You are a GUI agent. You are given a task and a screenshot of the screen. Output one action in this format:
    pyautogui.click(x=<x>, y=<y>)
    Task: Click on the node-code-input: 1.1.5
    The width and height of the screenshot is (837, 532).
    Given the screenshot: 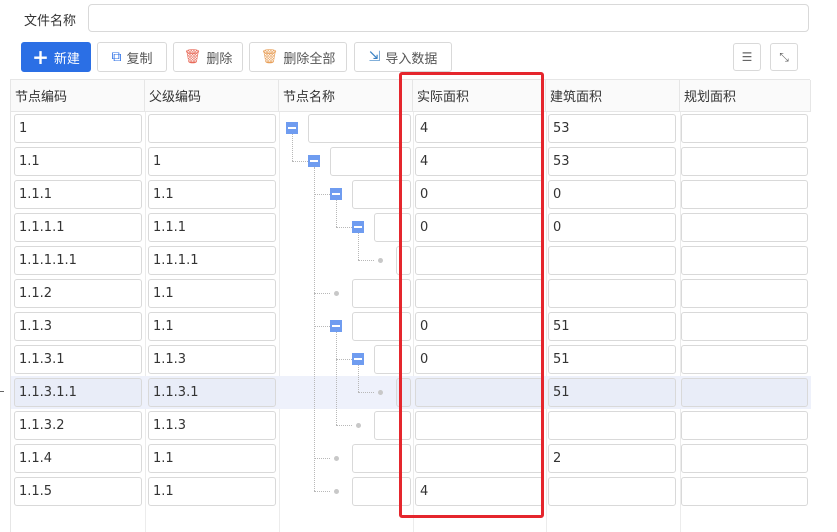 What is the action you would take?
    pyautogui.click(x=78, y=491)
    